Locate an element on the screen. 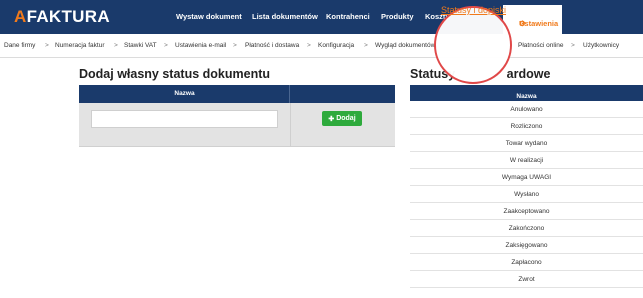 The width and height of the screenshot is (643, 298). add-button-label: Dodaj is located at coordinates (346, 118).